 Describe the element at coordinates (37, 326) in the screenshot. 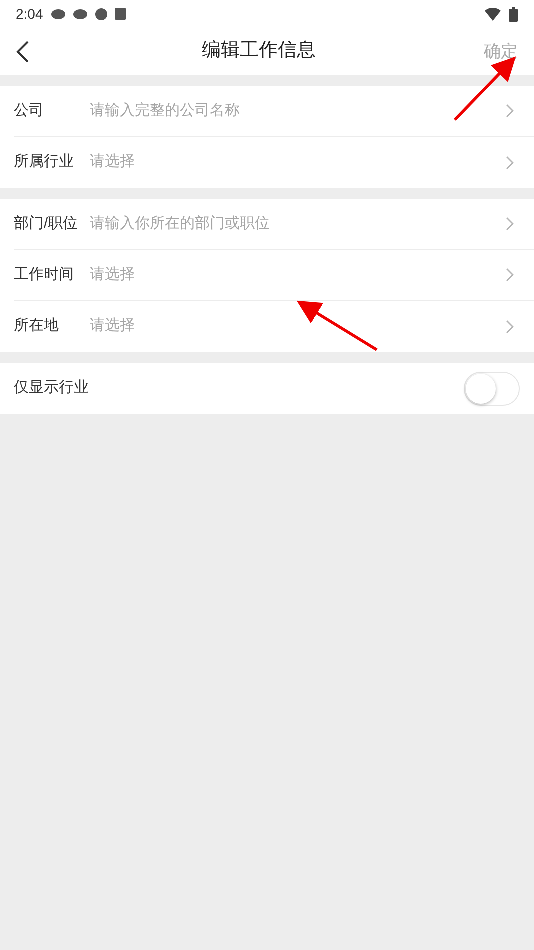

I see `field-label: 所在地` at that location.